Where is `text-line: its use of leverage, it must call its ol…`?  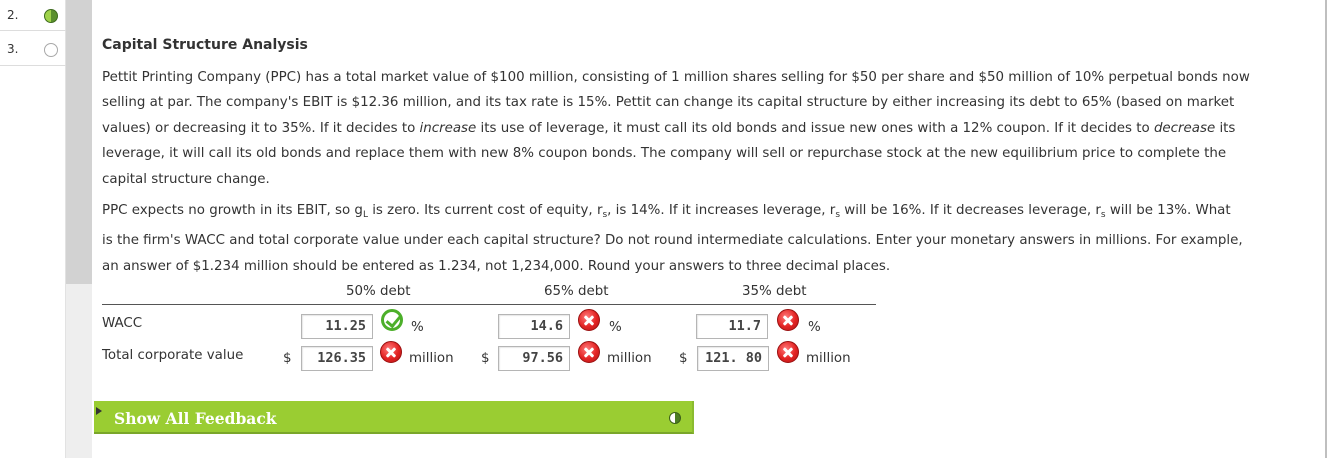 text-line: its use of leverage, it must call its ol… is located at coordinates (815, 128).